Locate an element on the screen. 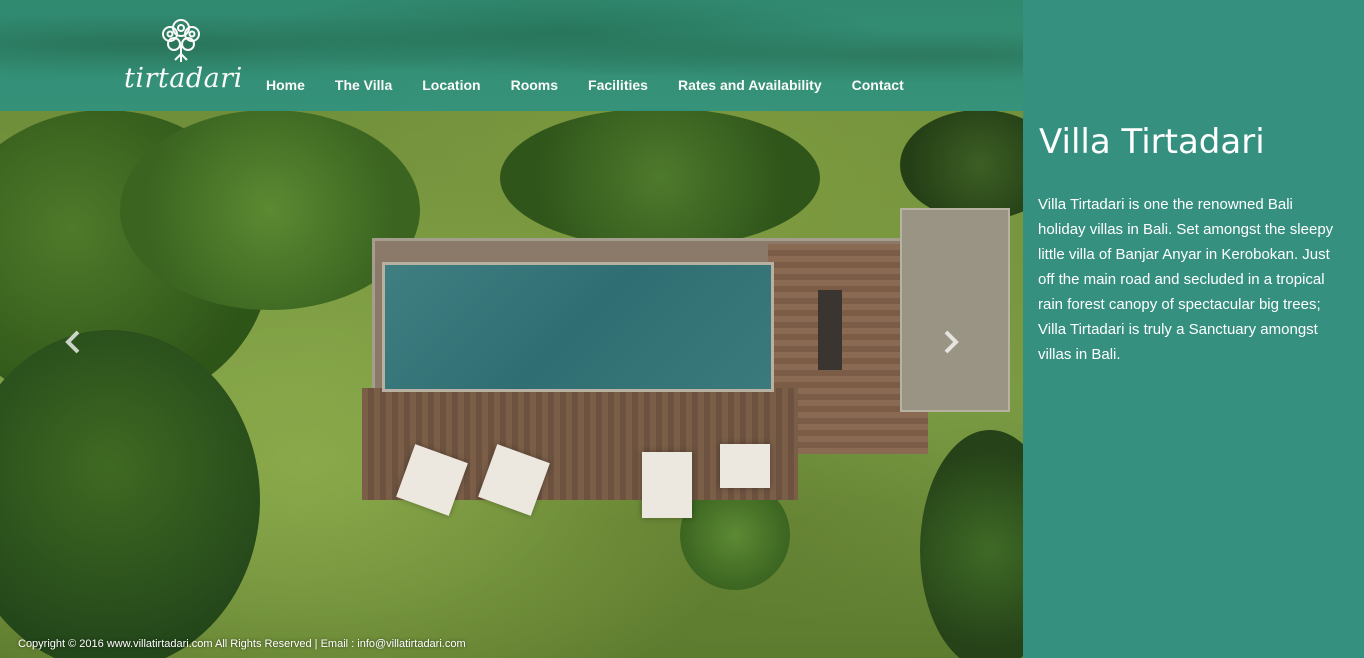 Image resolution: width=1364 pixels, height=658 pixels. site-logo: tirtadari is located at coordinates (183, 57).